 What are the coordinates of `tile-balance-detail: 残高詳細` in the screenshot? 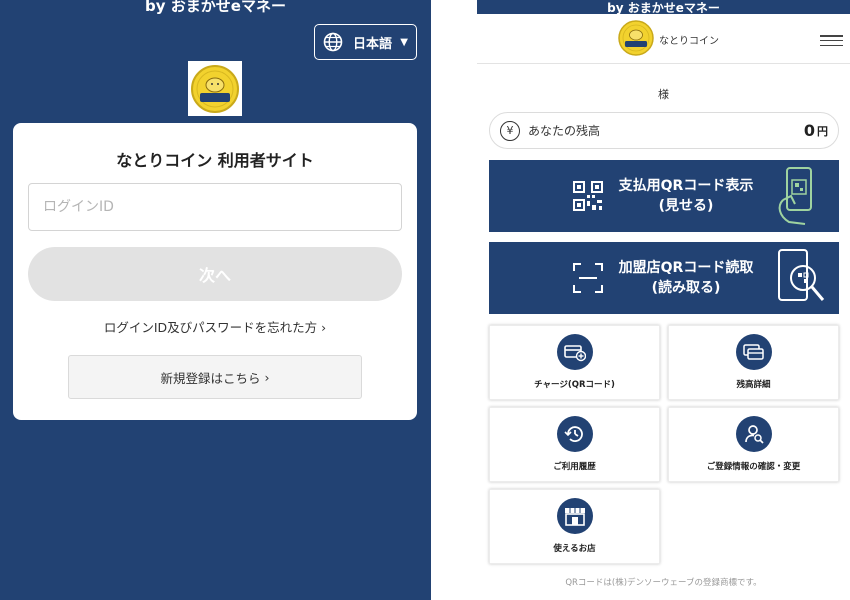 It's located at (753, 362).